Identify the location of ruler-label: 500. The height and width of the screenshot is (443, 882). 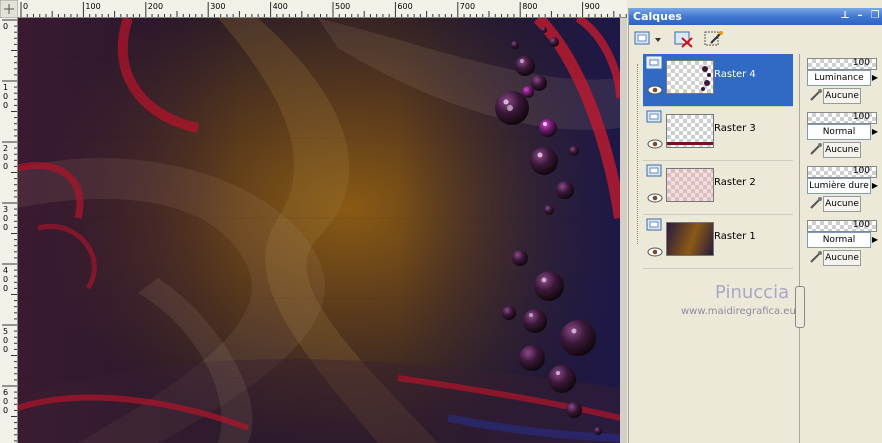
(342, 6).